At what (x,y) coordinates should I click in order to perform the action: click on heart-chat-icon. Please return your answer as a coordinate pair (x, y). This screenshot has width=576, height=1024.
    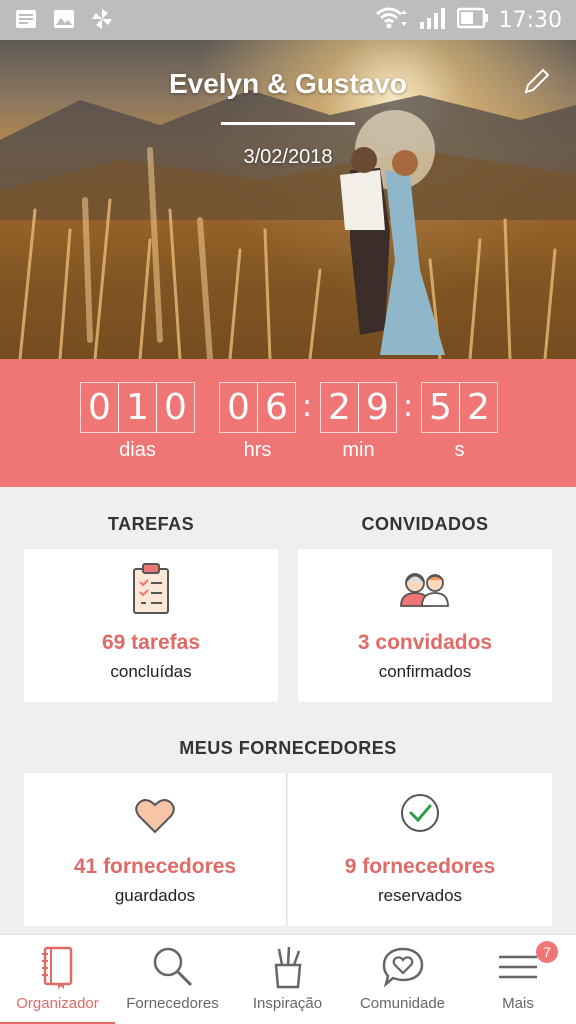
    Looking at the image, I should click on (403, 969).